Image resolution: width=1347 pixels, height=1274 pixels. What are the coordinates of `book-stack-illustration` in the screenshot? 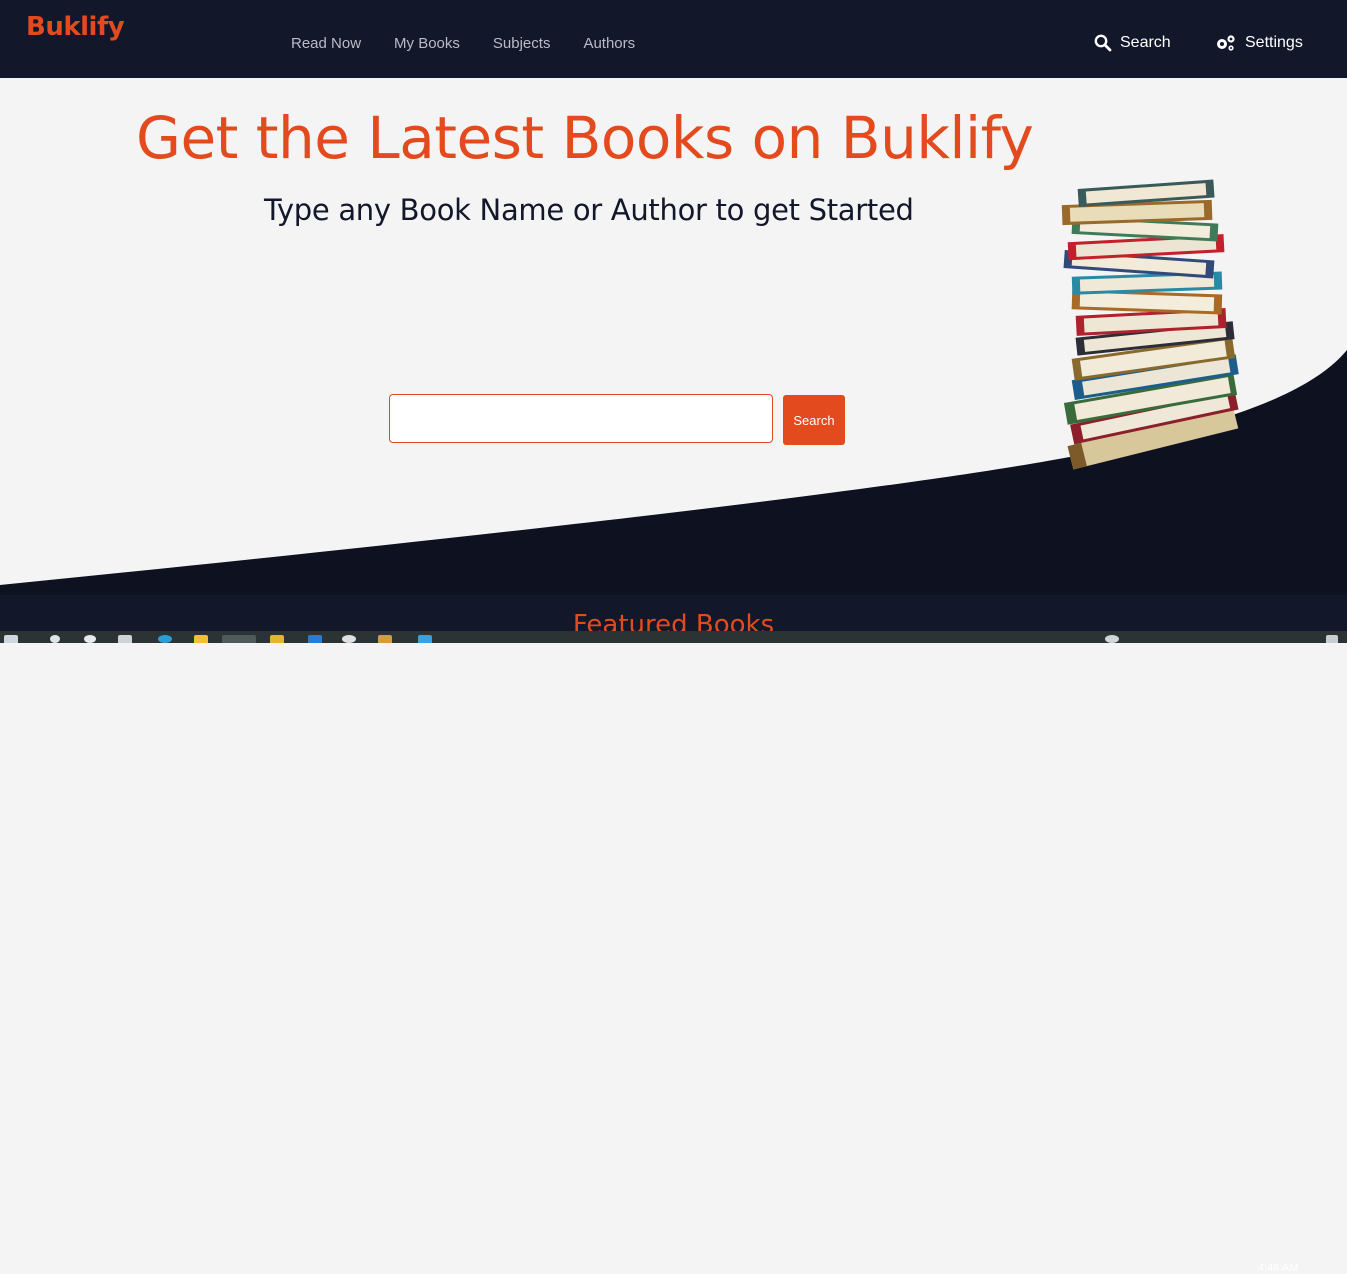 It's located at (1150, 324).